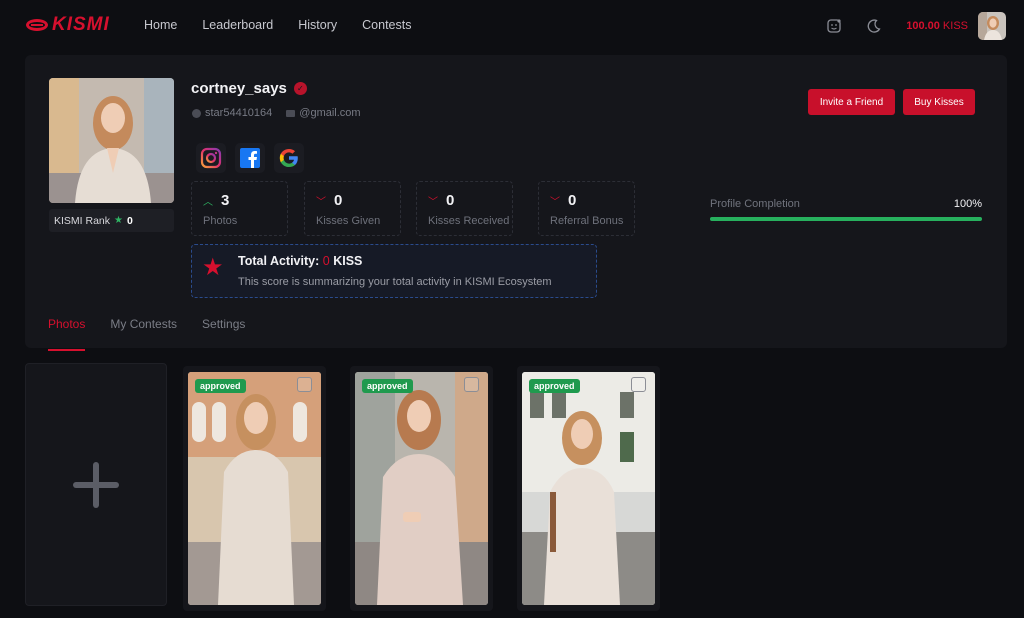 This screenshot has width=1024, height=618. Describe the element at coordinates (291, 113) in the screenshot. I see `mail-icon` at that location.